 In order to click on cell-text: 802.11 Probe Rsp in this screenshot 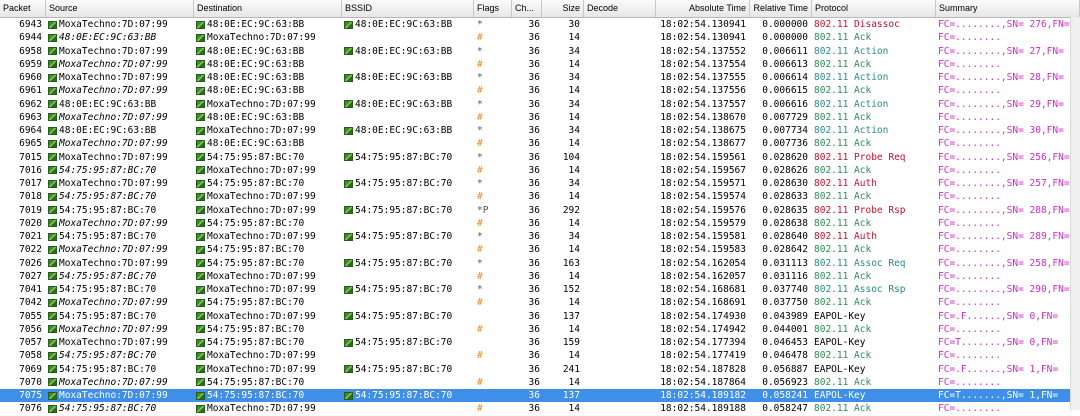, I will do `click(860, 210)`.